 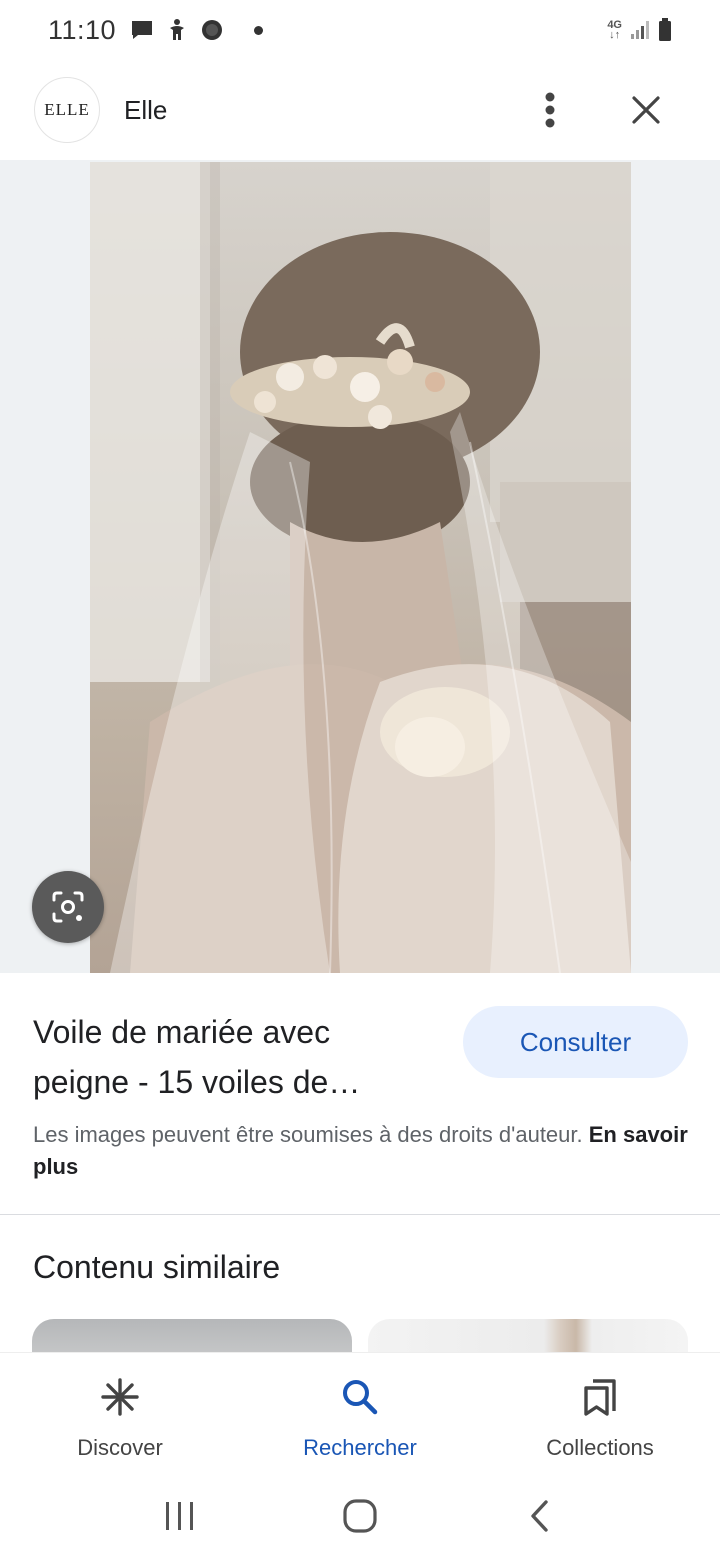 I want to click on nav-label: Rechercher, so click(x=360, y=1447).